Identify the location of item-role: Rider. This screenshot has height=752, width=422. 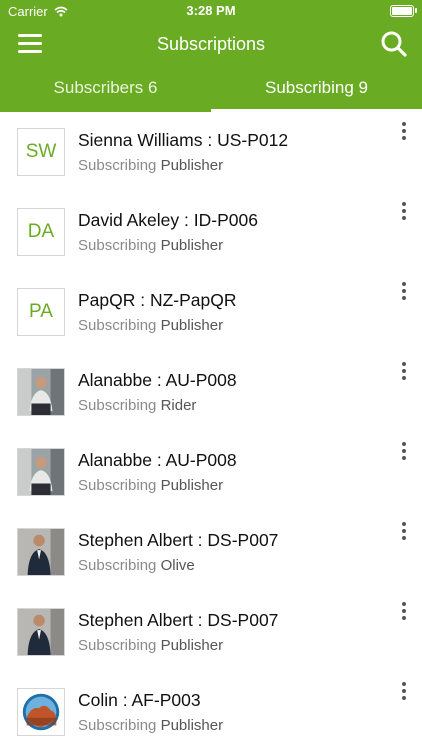
(178, 405).